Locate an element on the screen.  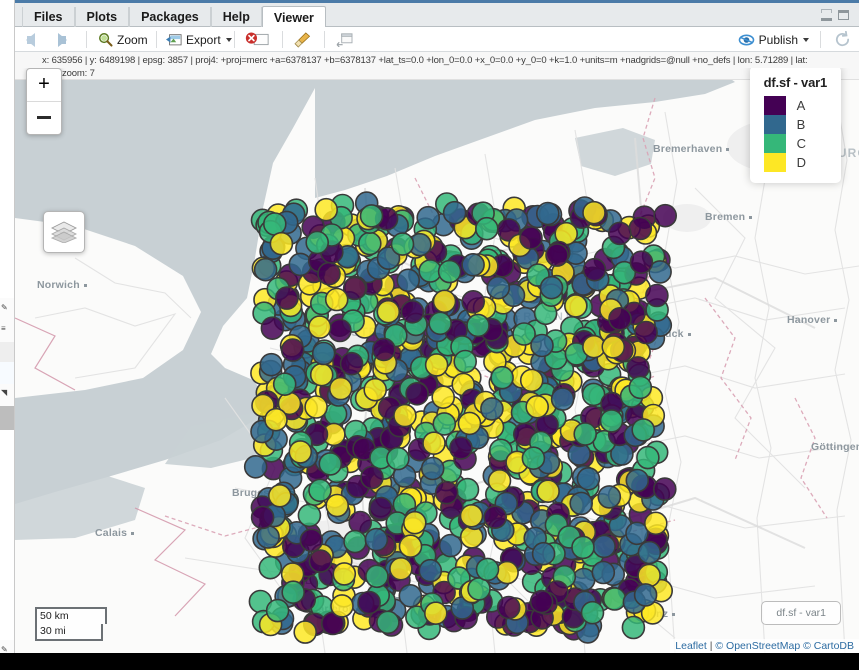
zoom-button: Zoom is located at coordinates (123, 39).